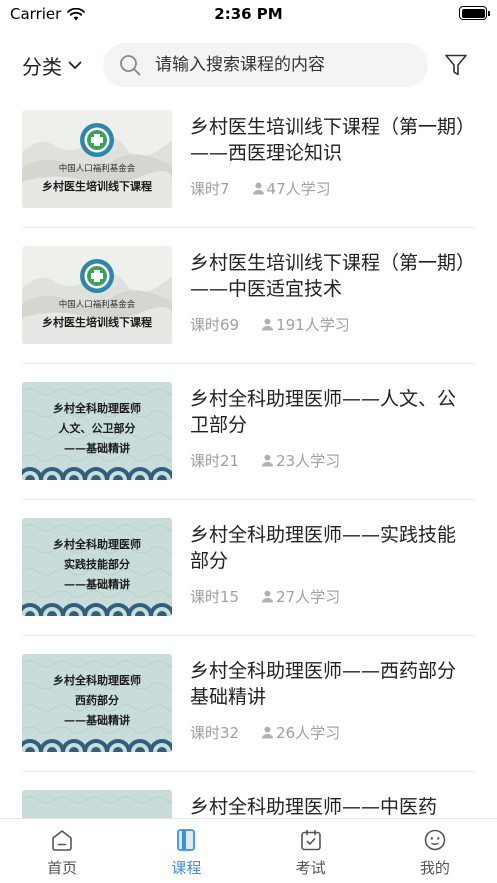 Image resolution: width=497 pixels, height=883 pixels. Describe the element at coordinates (215, 597) in the screenshot. I see `lesson-count: 课时15` at that location.